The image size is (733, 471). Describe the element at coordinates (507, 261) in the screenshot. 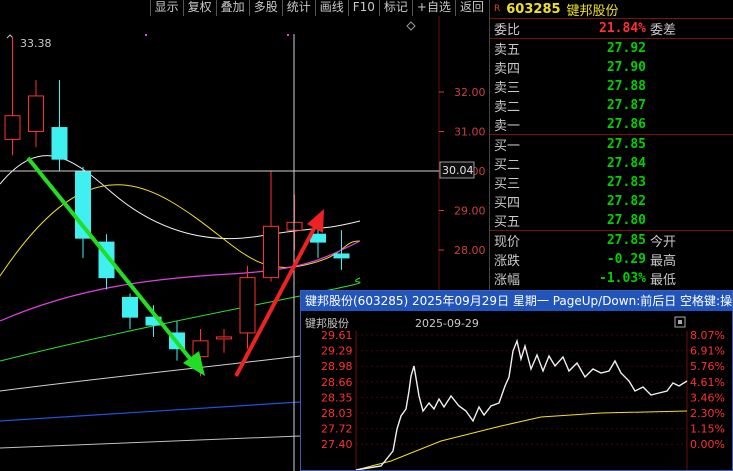

I see `change-label: 涨跌` at that location.